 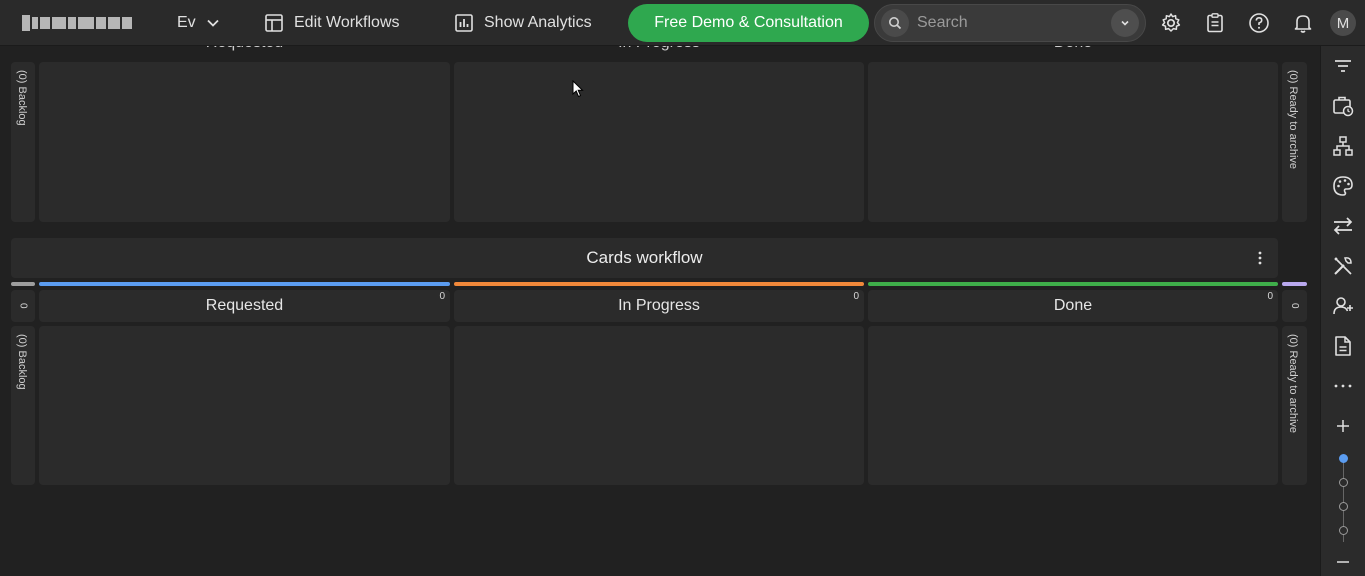 What do you see at coordinates (22, 98) in the screenshot?
I see `upper-backlog-label: (0) Backlog` at bounding box center [22, 98].